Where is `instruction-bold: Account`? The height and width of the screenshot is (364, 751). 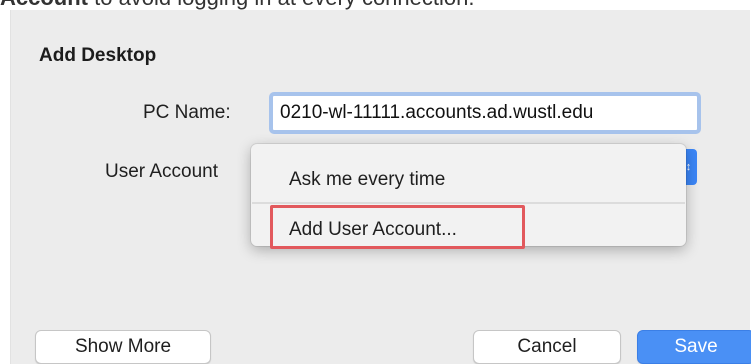 instruction-bold: Account is located at coordinates (44, 5).